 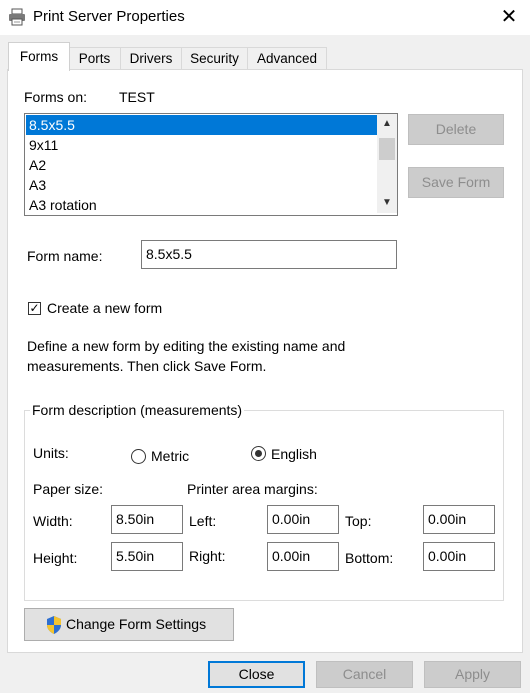 I want to click on tab-forms: Forms, so click(x=39, y=56).